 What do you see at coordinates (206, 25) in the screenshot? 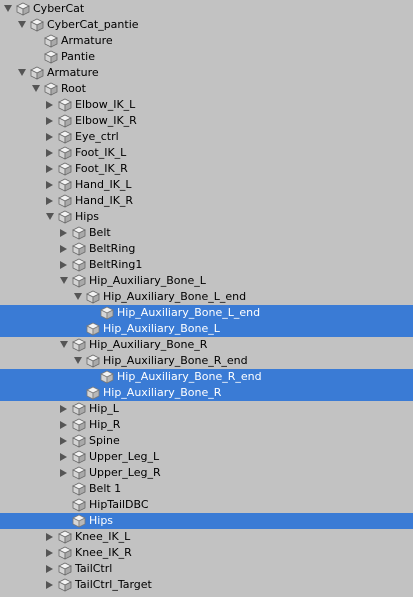
I see `tree-row: CyberCat_pantie` at bounding box center [206, 25].